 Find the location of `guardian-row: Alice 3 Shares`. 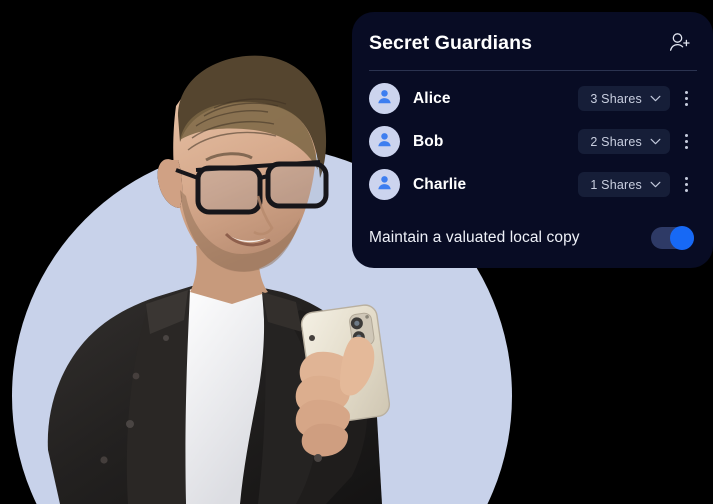

guardian-row: Alice 3 Shares is located at coordinates (532, 98).